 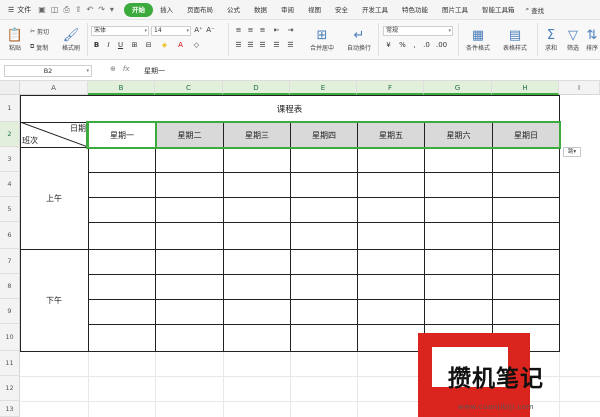 I want to click on indent-increase-icon: ⇥, so click(x=290, y=30).